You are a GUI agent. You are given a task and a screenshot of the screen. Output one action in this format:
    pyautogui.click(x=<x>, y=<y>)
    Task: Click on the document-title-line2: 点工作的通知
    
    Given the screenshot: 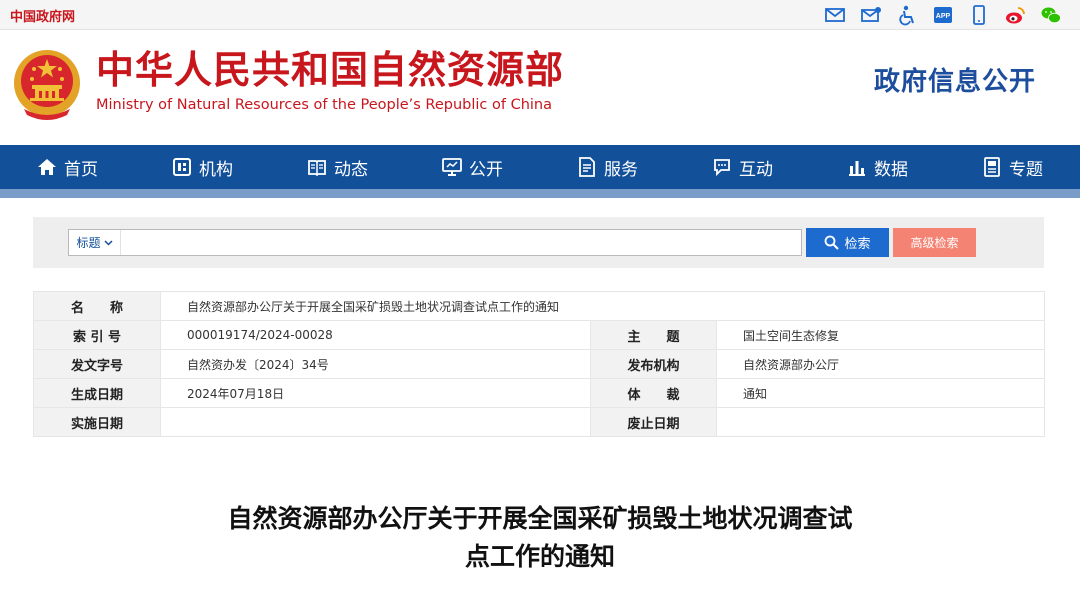 What is the action you would take?
    pyautogui.click(x=539, y=556)
    